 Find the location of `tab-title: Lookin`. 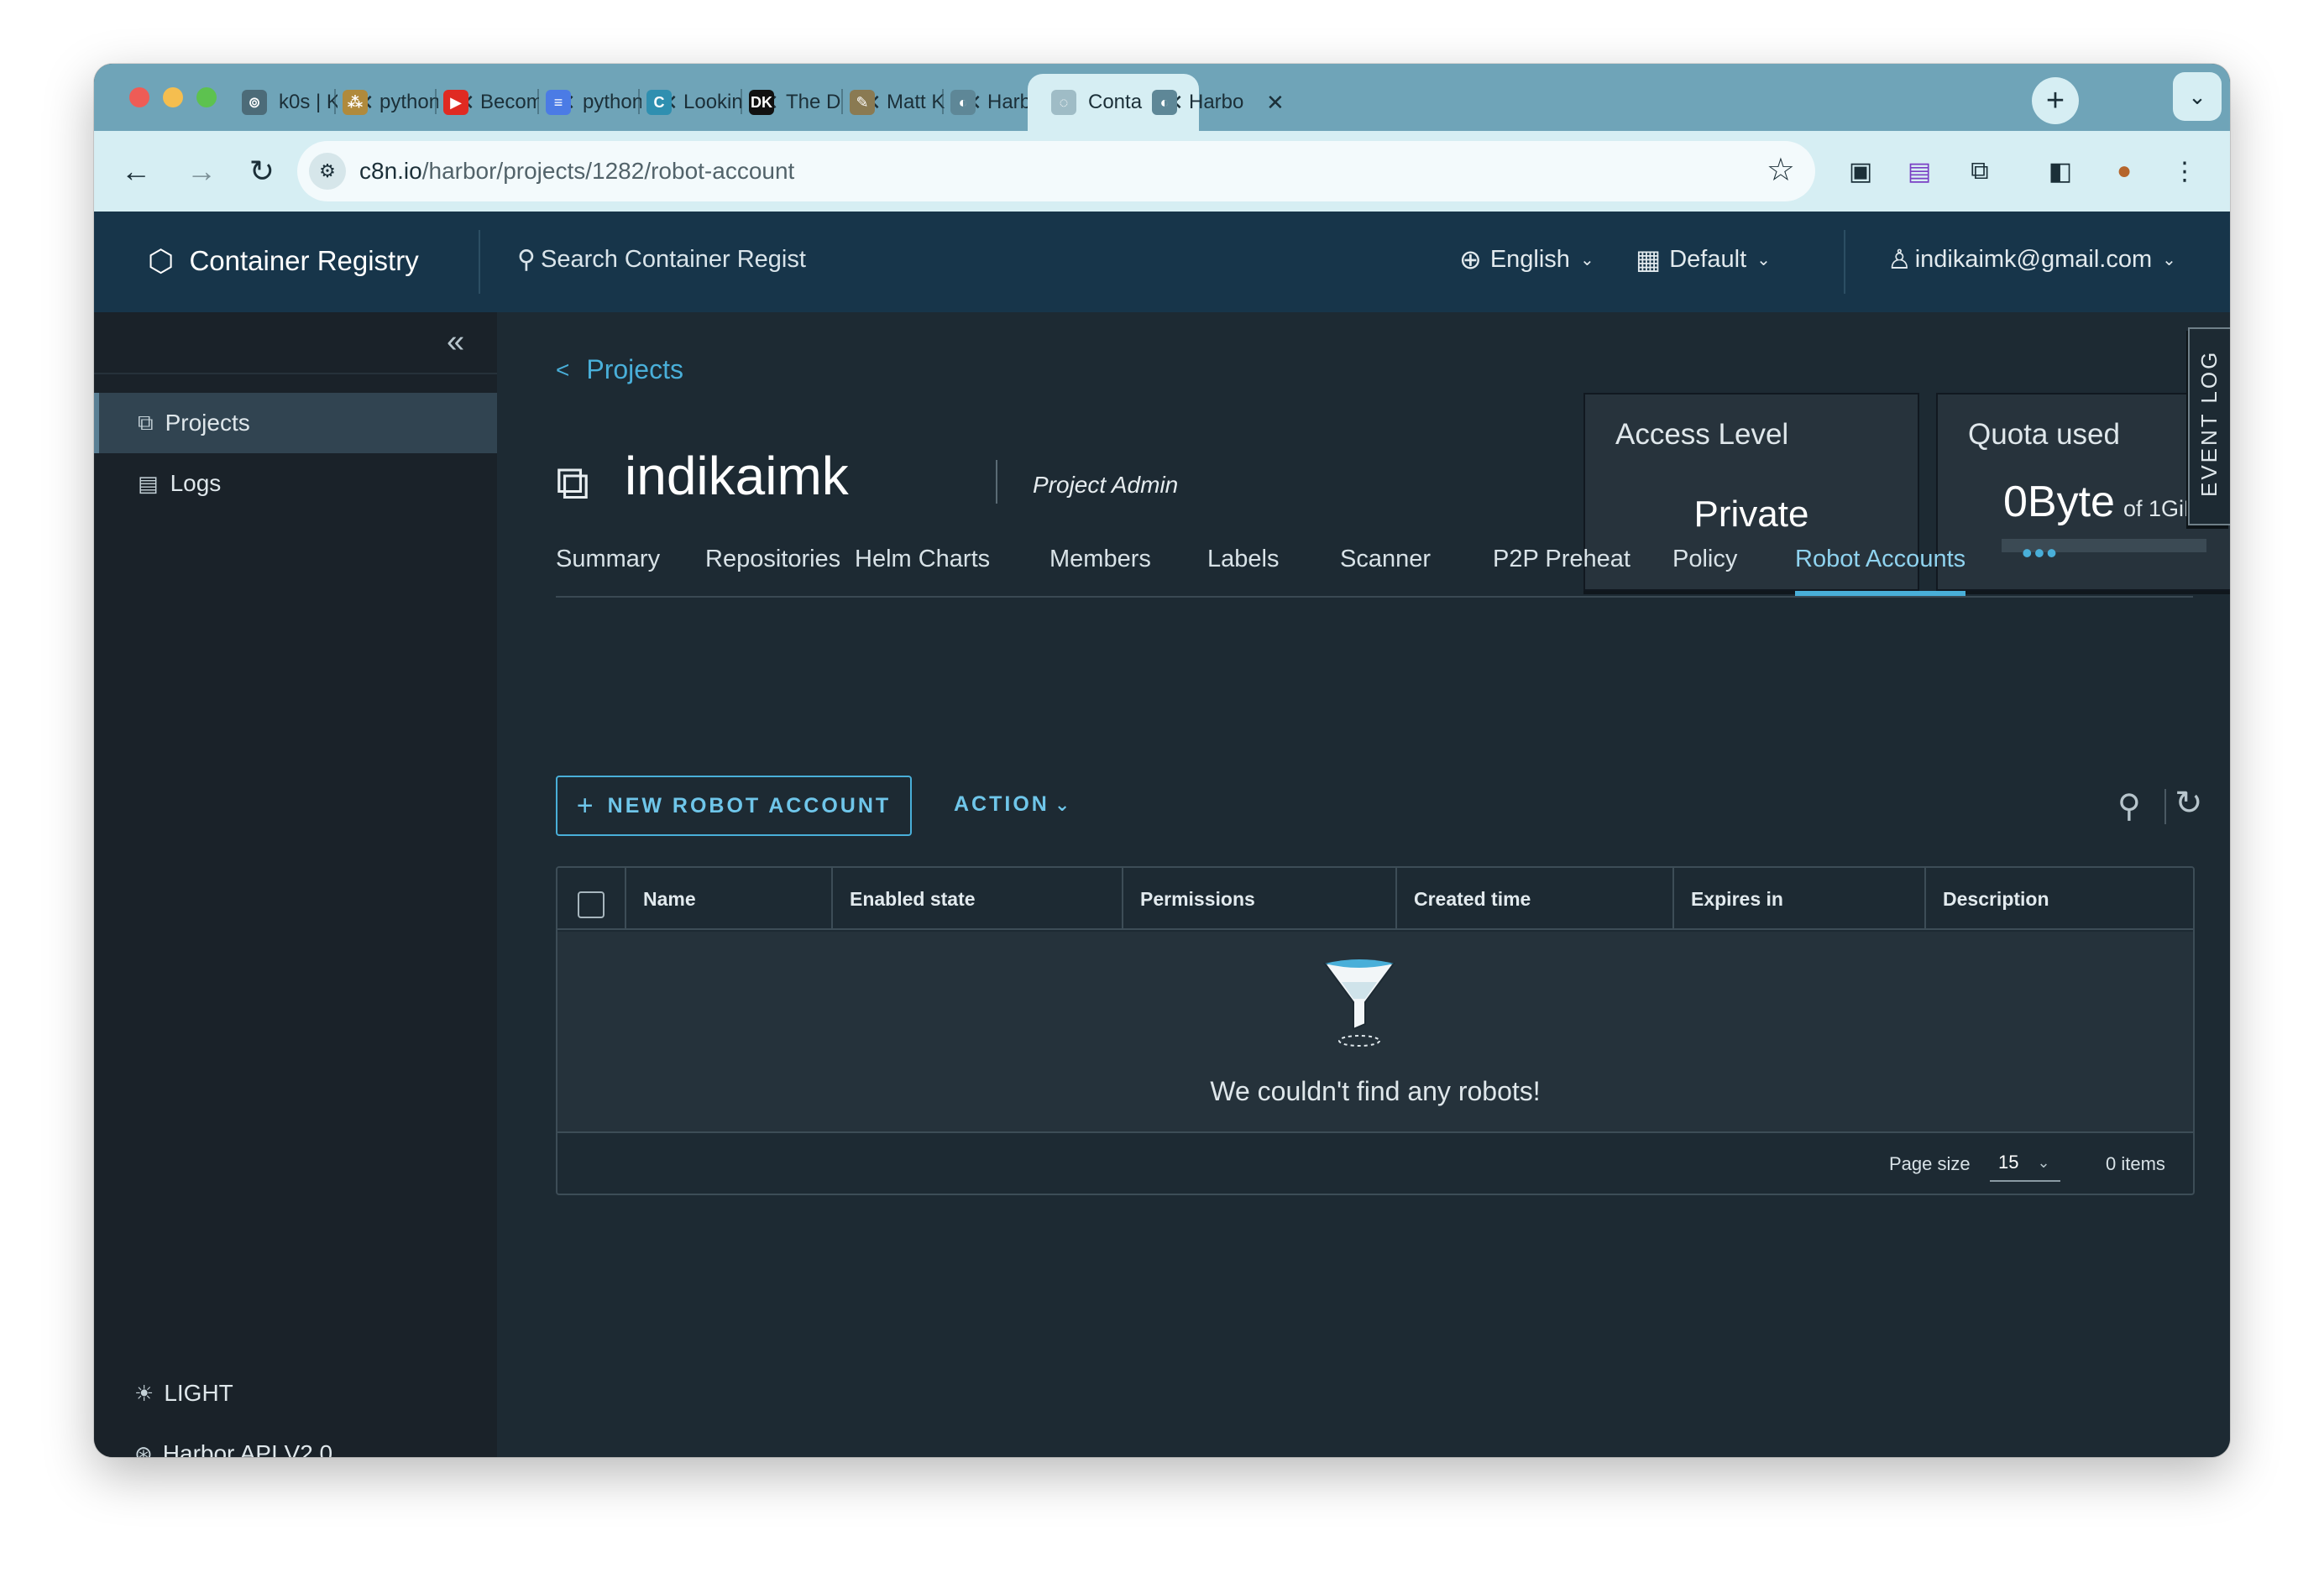

tab-title: Lookin is located at coordinates (713, 102).